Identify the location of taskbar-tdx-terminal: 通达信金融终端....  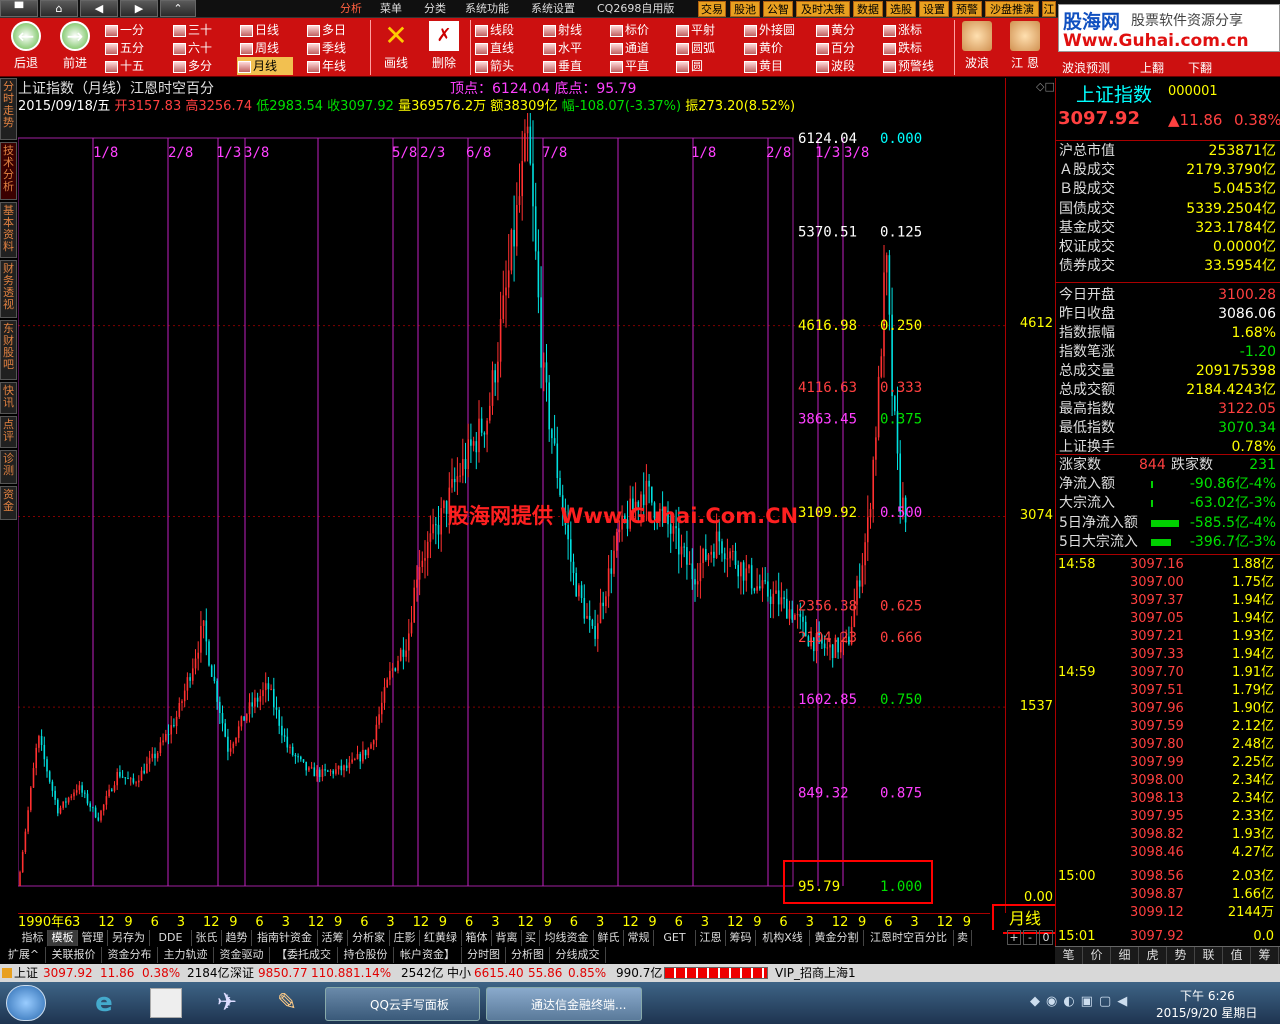
(564, 1004).